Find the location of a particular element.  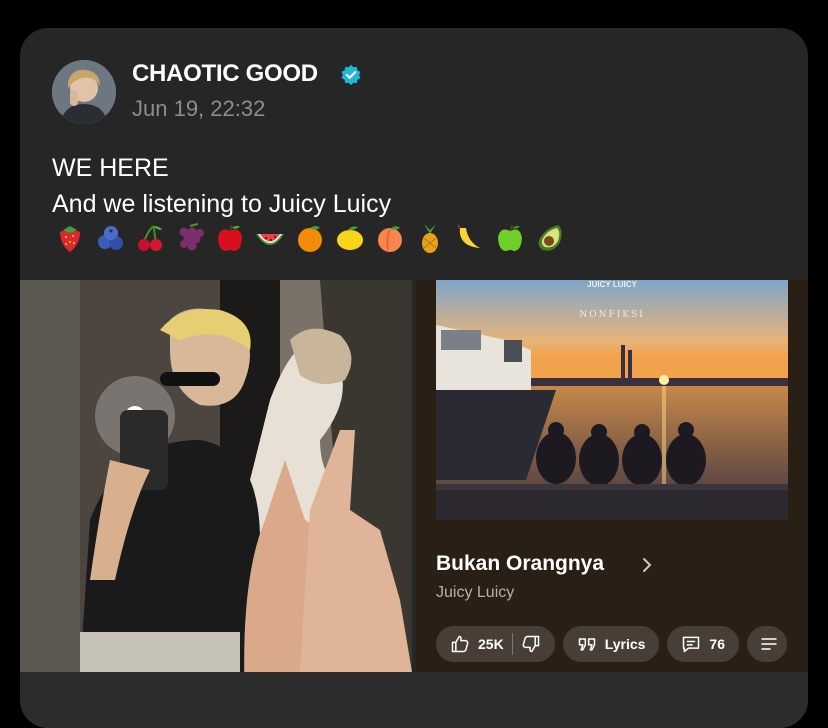

verified-badge-icon is located at coordinates (351, 75).